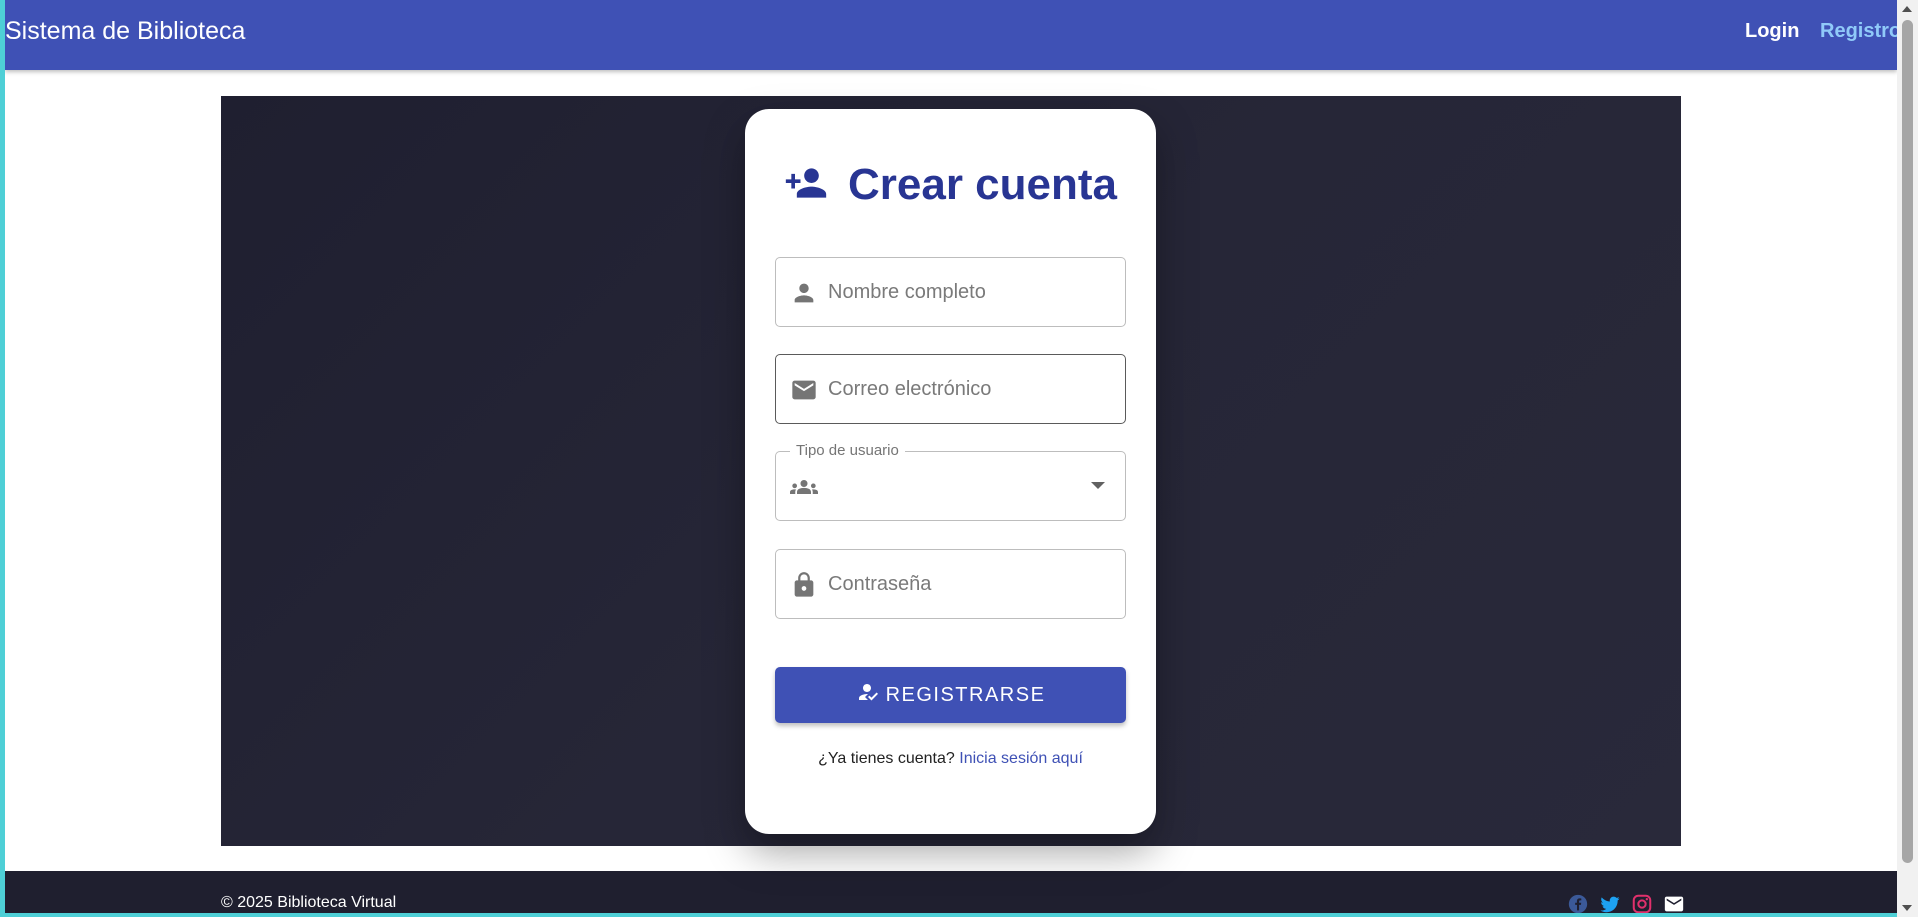 The width and height of the screenshot is (1918, 917). Describe the element at coordinates (1021, 758) in the screenshot. I see `login-link: Inicia sesión aquí` at that location.